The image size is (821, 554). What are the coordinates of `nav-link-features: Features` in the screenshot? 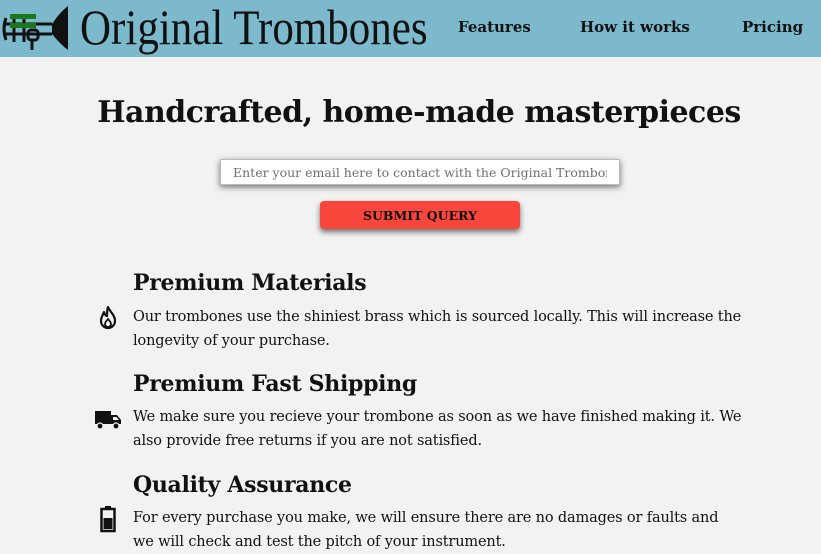 It's located at (494, 27).